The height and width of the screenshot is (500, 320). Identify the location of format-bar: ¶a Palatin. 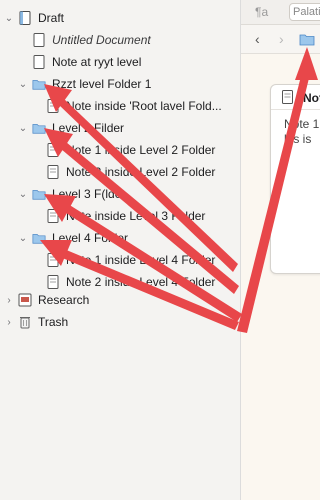
(280, 12).